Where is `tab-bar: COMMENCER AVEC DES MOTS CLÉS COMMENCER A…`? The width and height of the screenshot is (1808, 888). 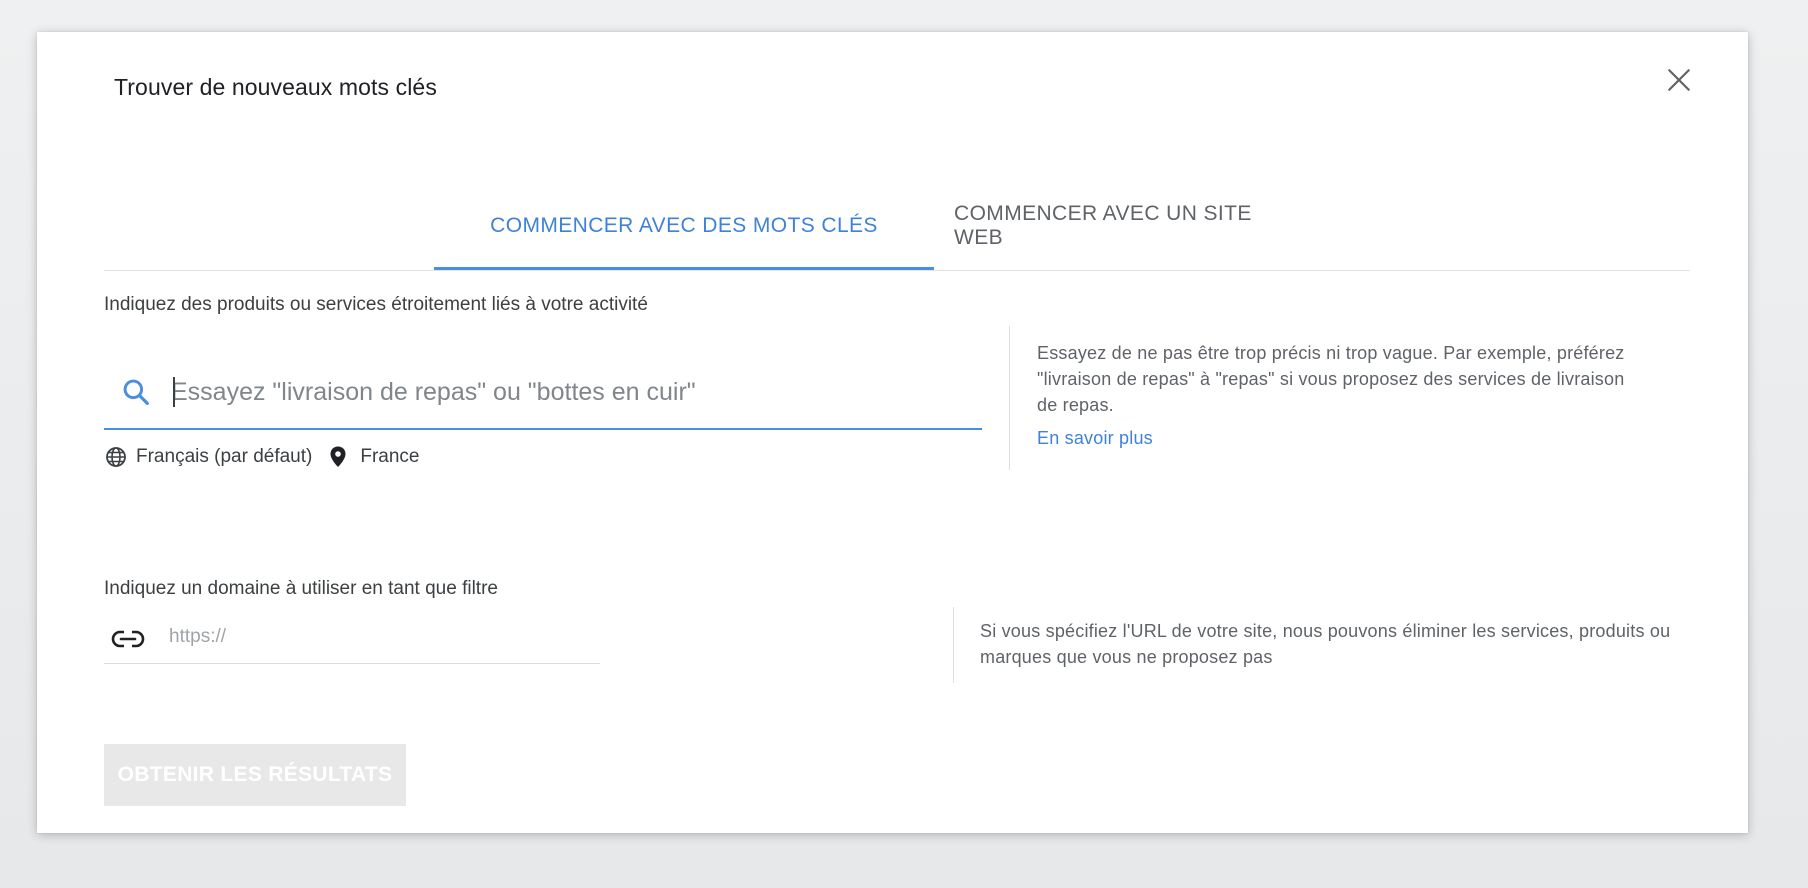 tab-bar: COMMENCER AVEC DES MOTS CLÉS COMMENCER A… is located at coordinates (897, 226).